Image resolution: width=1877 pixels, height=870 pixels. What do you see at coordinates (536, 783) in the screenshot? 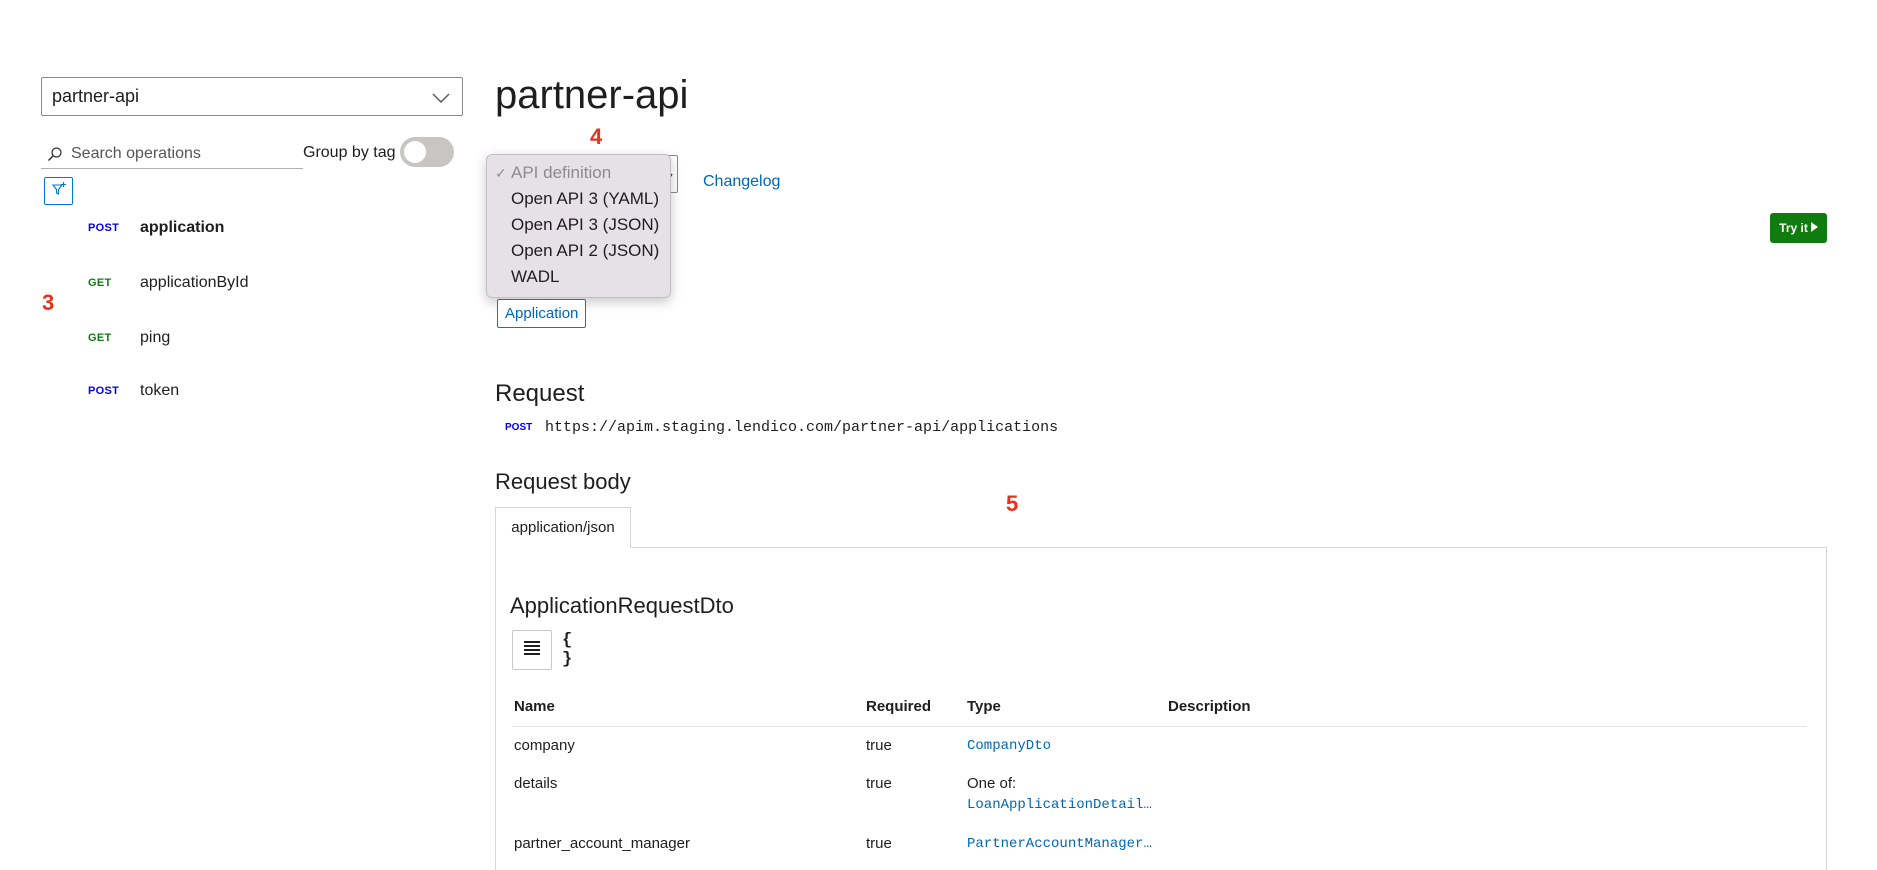
I see `cell-name: details` at bounding box center [536, 783].